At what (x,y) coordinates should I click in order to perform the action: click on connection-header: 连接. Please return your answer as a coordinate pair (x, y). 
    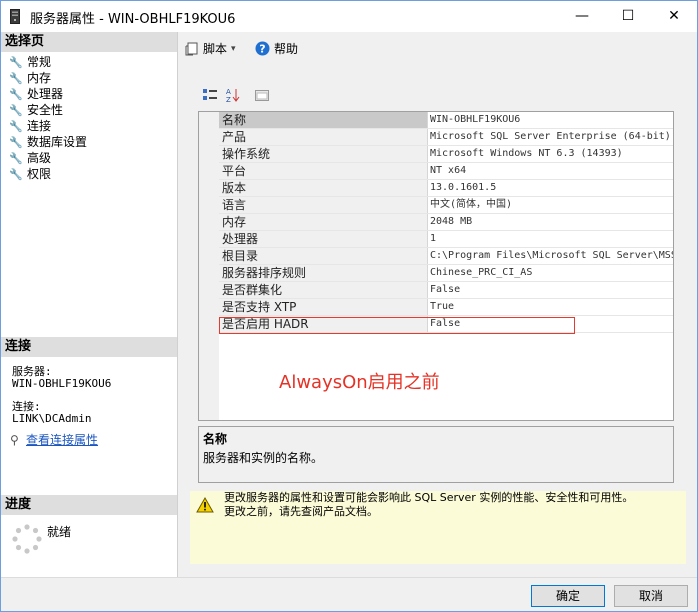
    Looking at the image, I should click on (89, 347).